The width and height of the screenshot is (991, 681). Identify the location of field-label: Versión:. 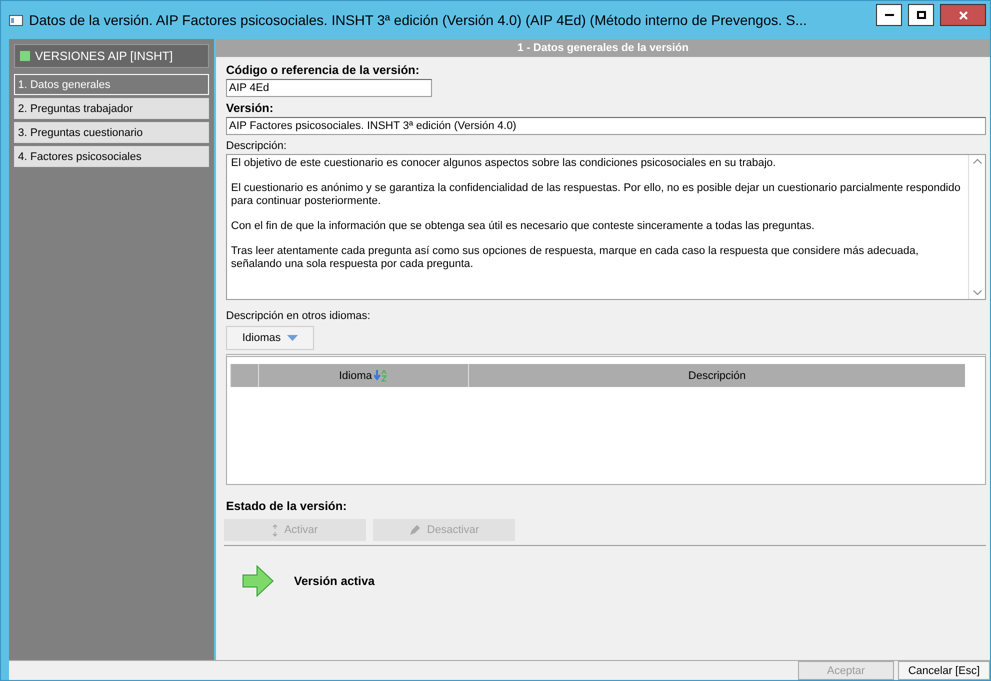
(250, 108).